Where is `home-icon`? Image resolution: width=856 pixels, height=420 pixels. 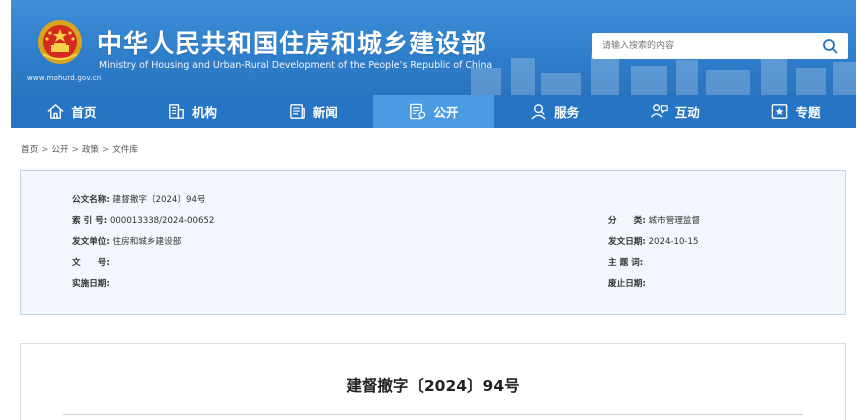
home-icon is located at coordinates (55, 111).